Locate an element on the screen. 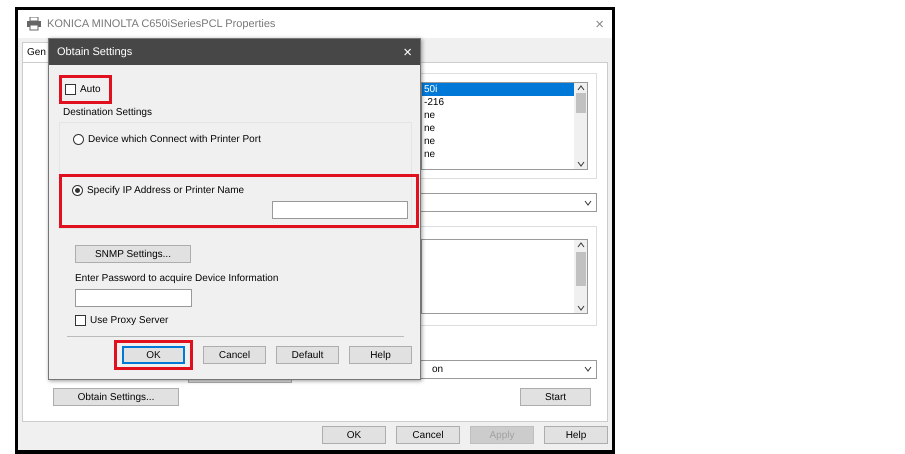  dialog-title: Obtain Settings is located at coordinates (94, 52).